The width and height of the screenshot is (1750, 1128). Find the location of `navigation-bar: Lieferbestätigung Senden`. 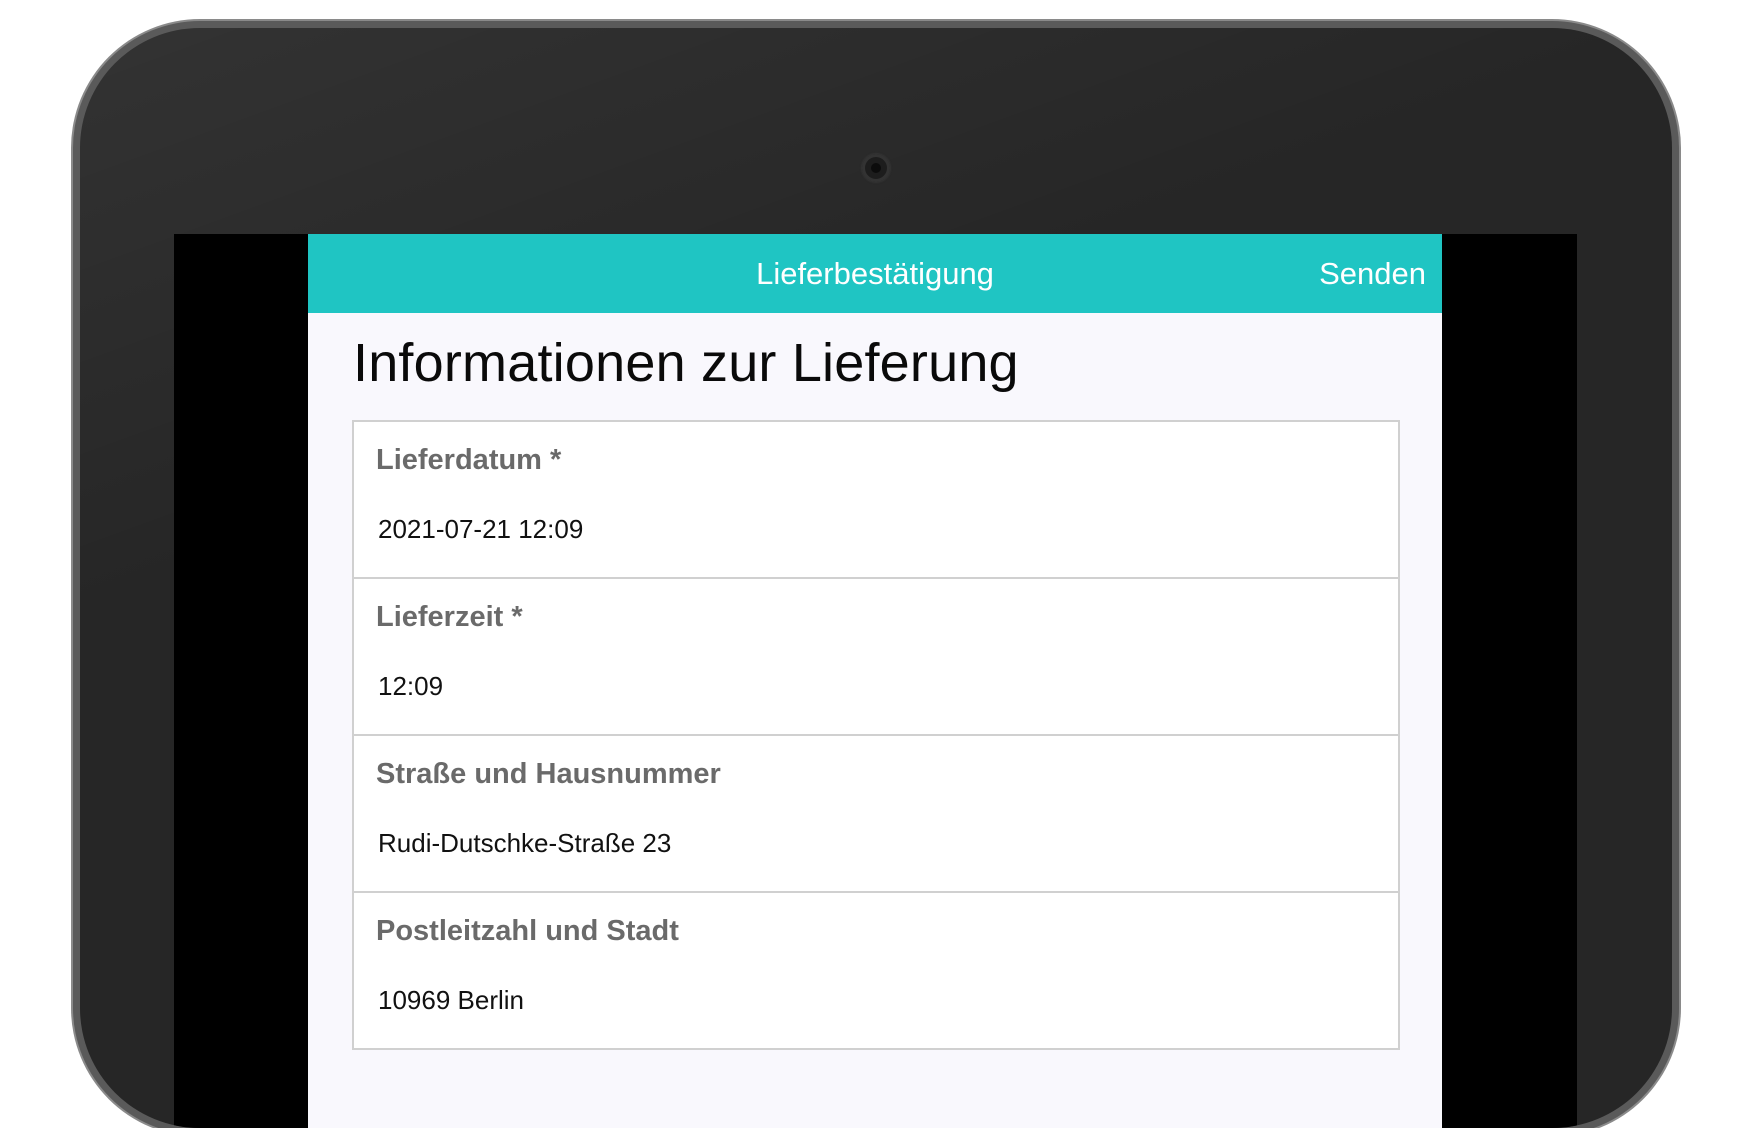

navigation-bar: Lieferbestätigung Senden is located at coordinates (875, 273).